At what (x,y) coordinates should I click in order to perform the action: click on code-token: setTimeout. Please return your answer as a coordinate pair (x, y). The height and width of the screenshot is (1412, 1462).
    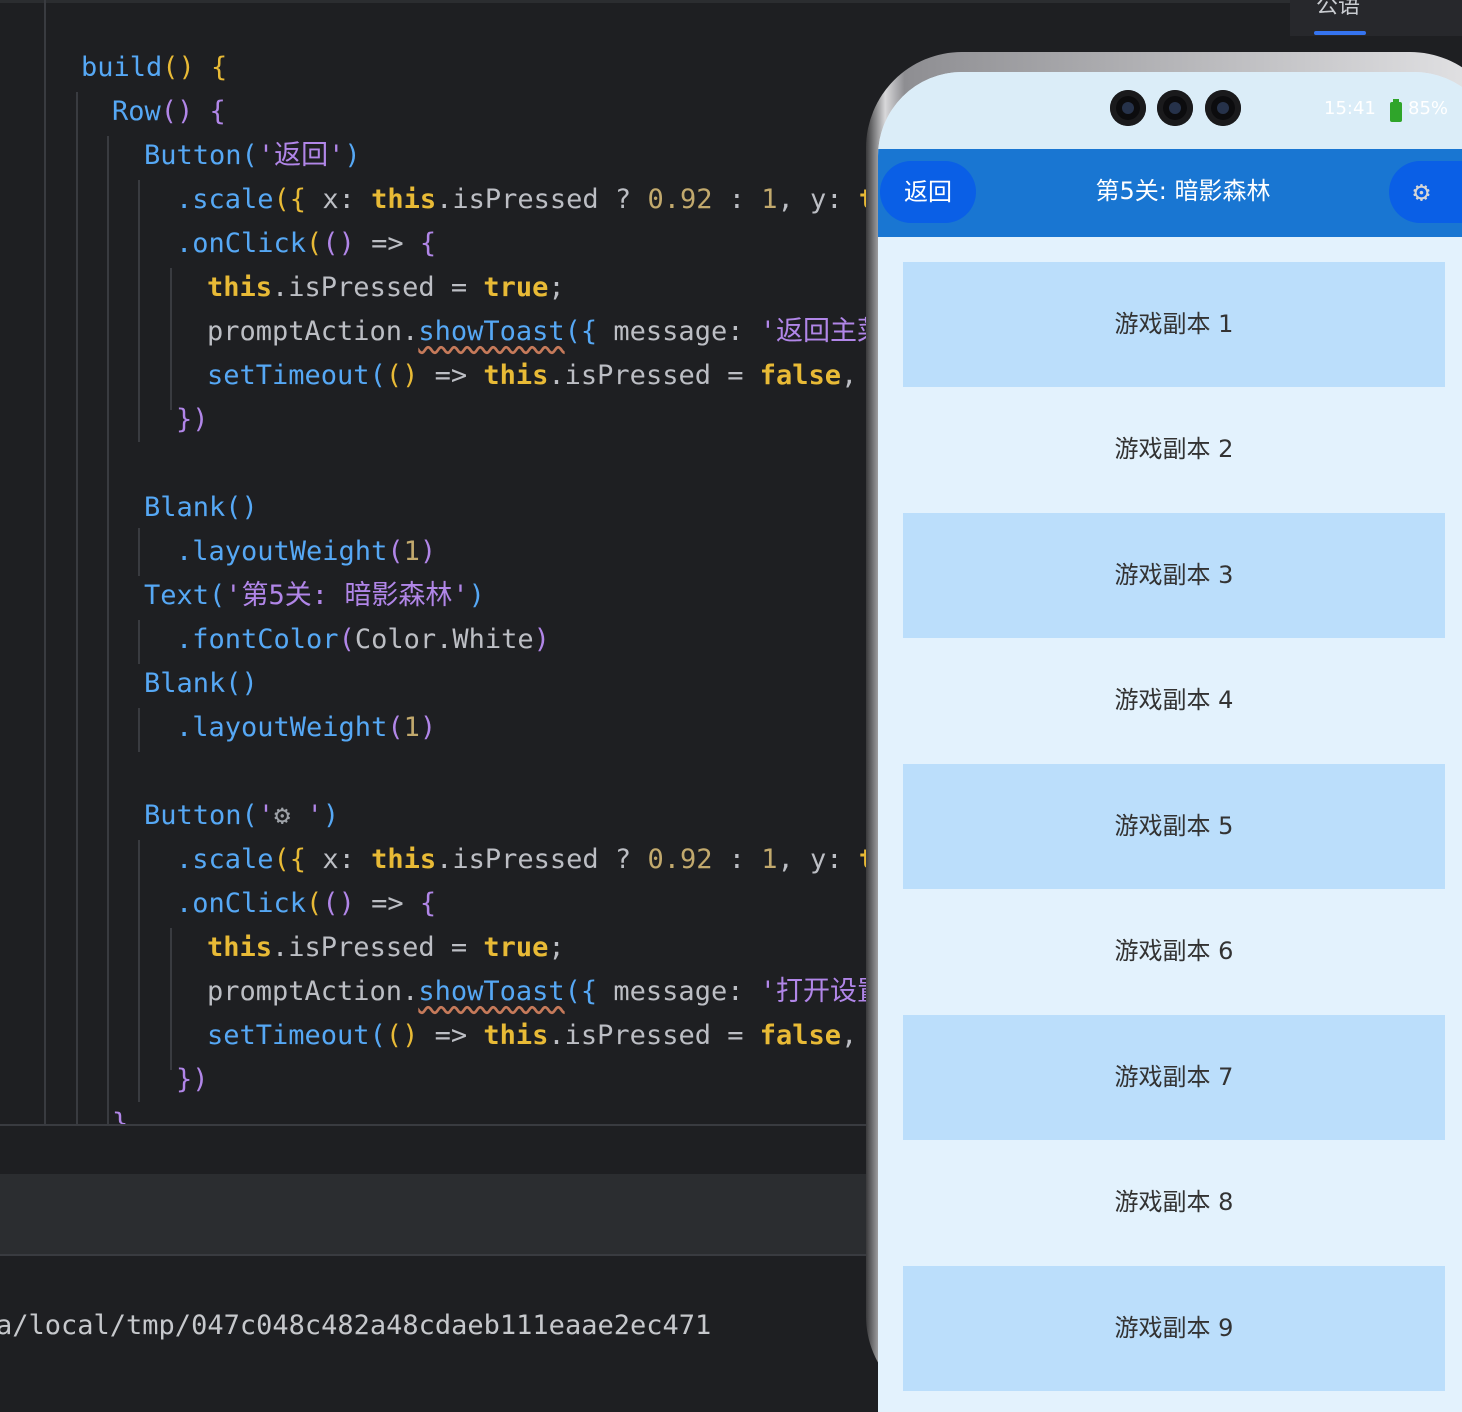
    Looking at the image, I should click on (288, 375).